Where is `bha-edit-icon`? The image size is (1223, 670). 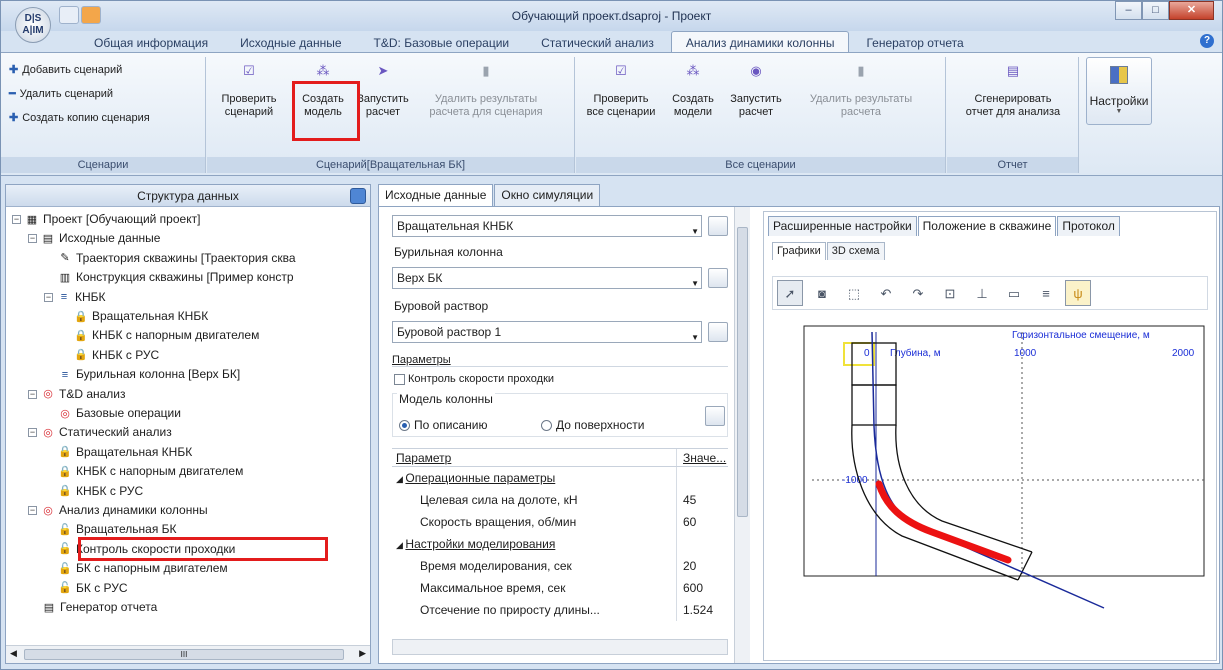 bha-edit-icon is located at coordinates (718, 226).